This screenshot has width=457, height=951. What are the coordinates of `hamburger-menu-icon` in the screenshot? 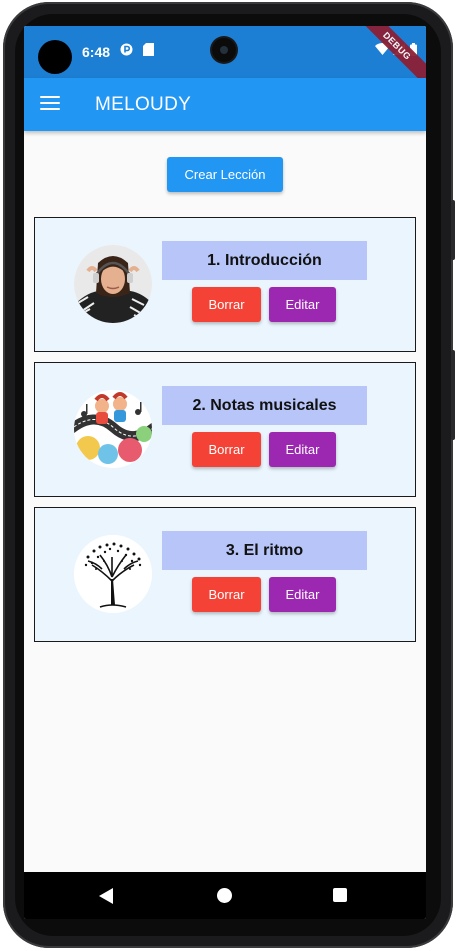 It's located at (50, 104).